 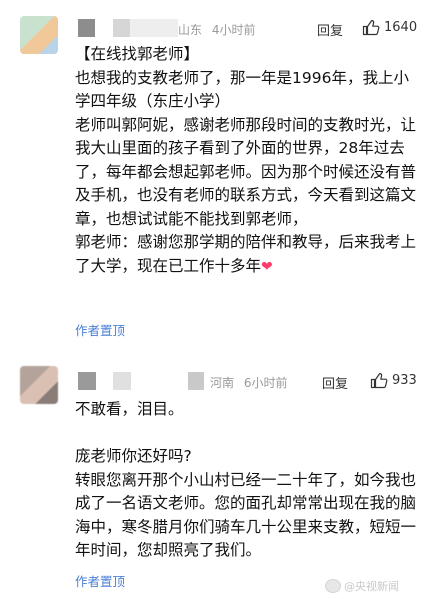 I want to click on heart-icon: ❤, so click(x=267, y=266).